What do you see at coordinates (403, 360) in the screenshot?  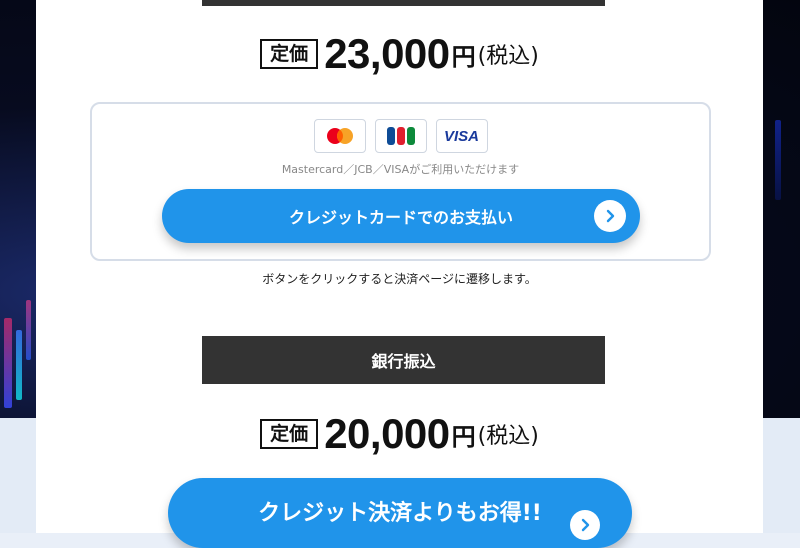 I see `bank-transfer-heading: 銀行振込` at bounding box center [403, 360].